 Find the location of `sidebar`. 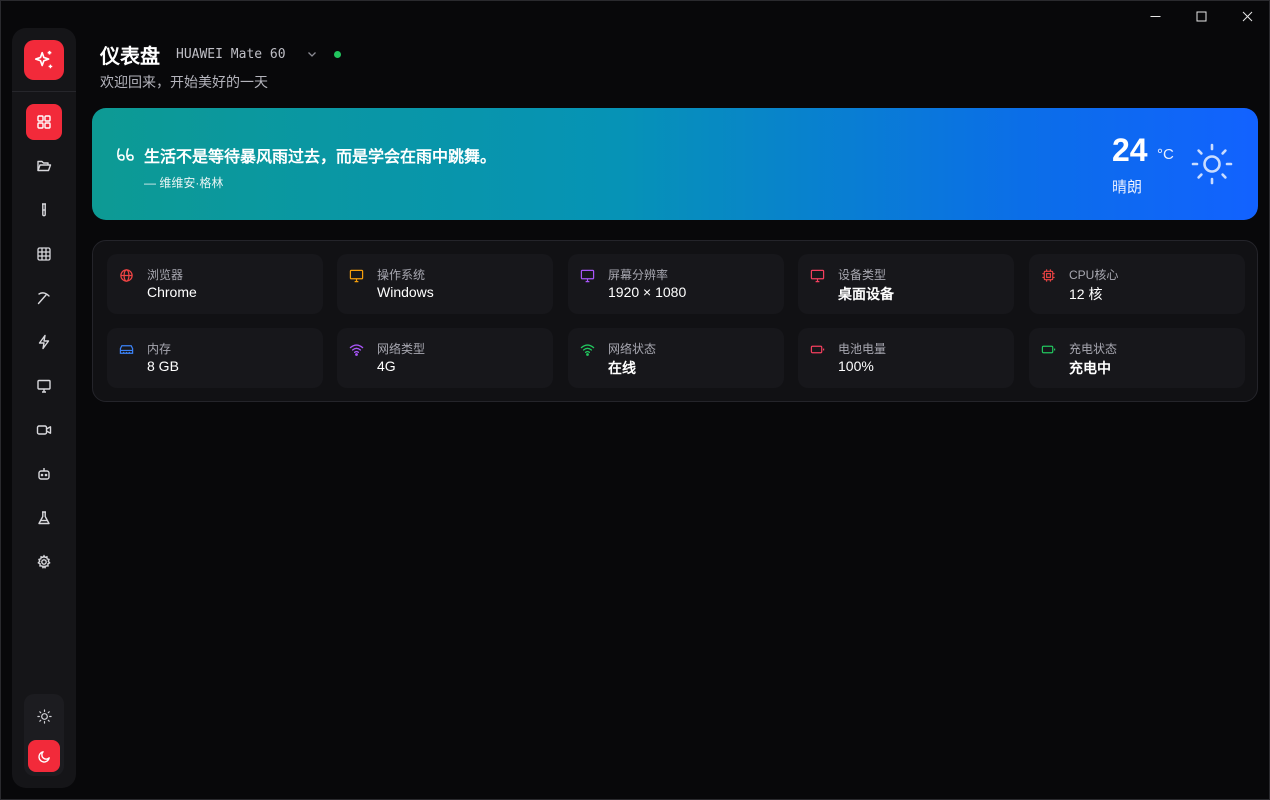

sidebar is located at coordinates (44, 408).